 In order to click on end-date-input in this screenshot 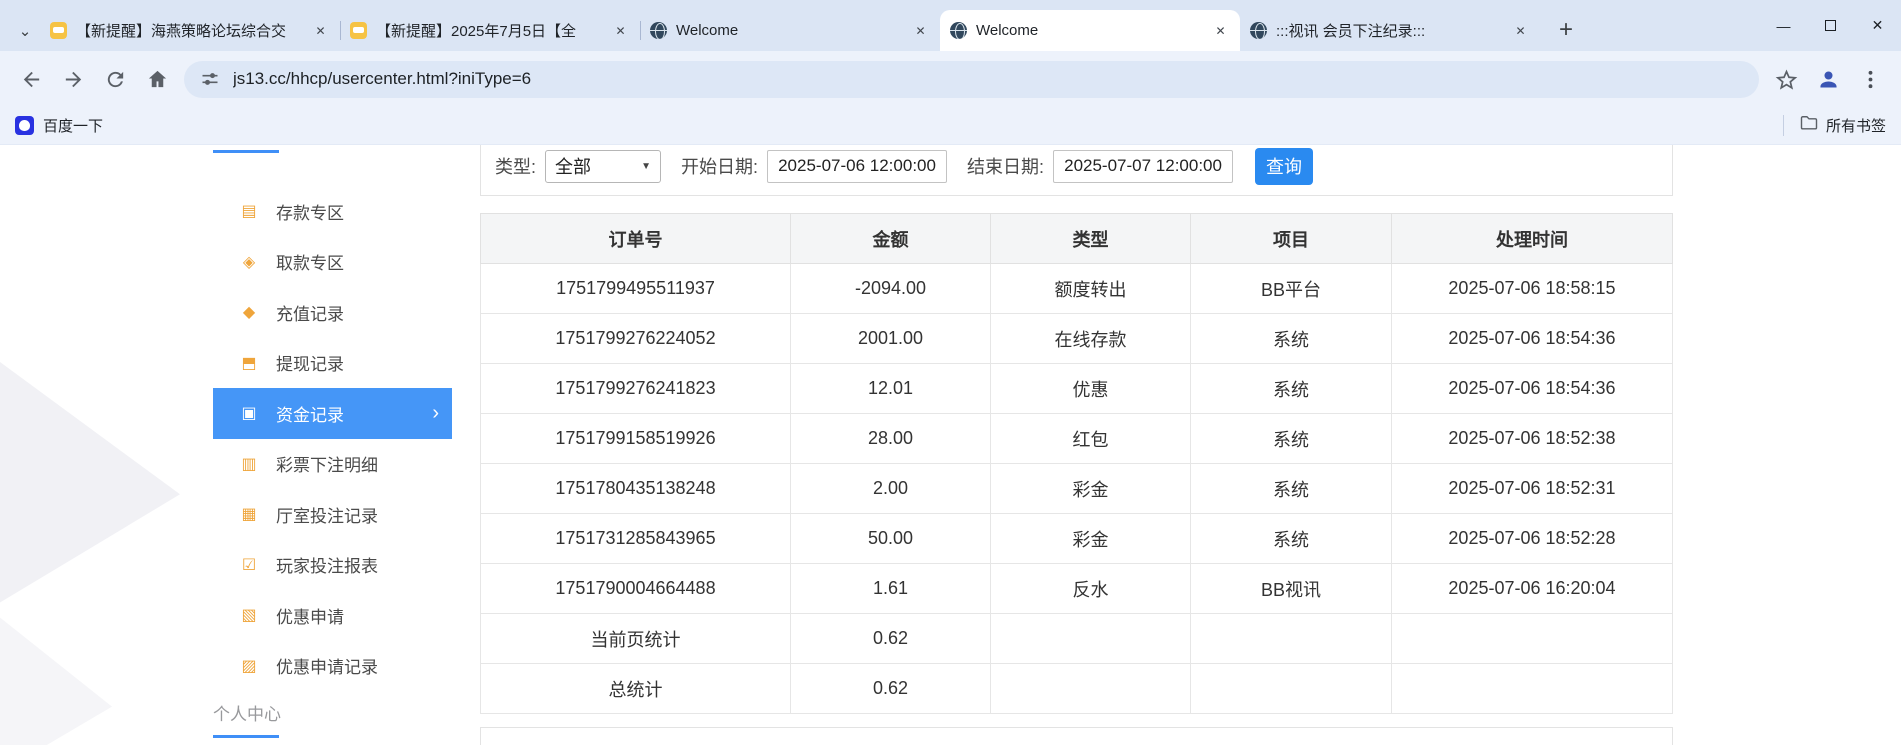, I will do `click(1143, 166)`.